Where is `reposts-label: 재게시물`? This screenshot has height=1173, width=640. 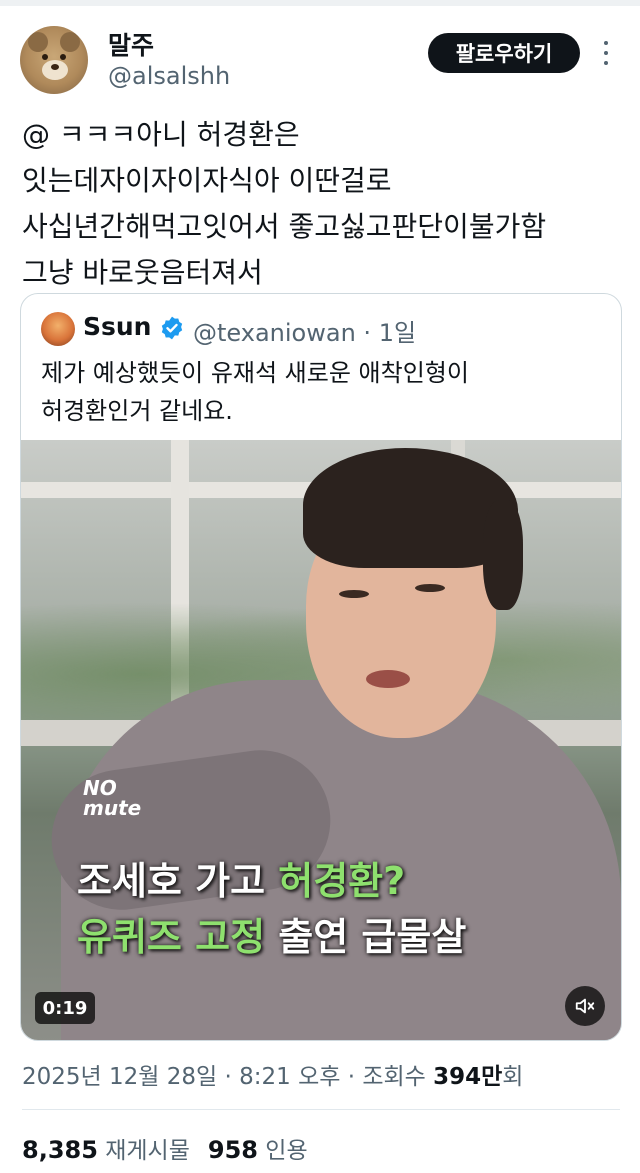 reposts-label: 재게시물 is located at coordinates (147, 1151).